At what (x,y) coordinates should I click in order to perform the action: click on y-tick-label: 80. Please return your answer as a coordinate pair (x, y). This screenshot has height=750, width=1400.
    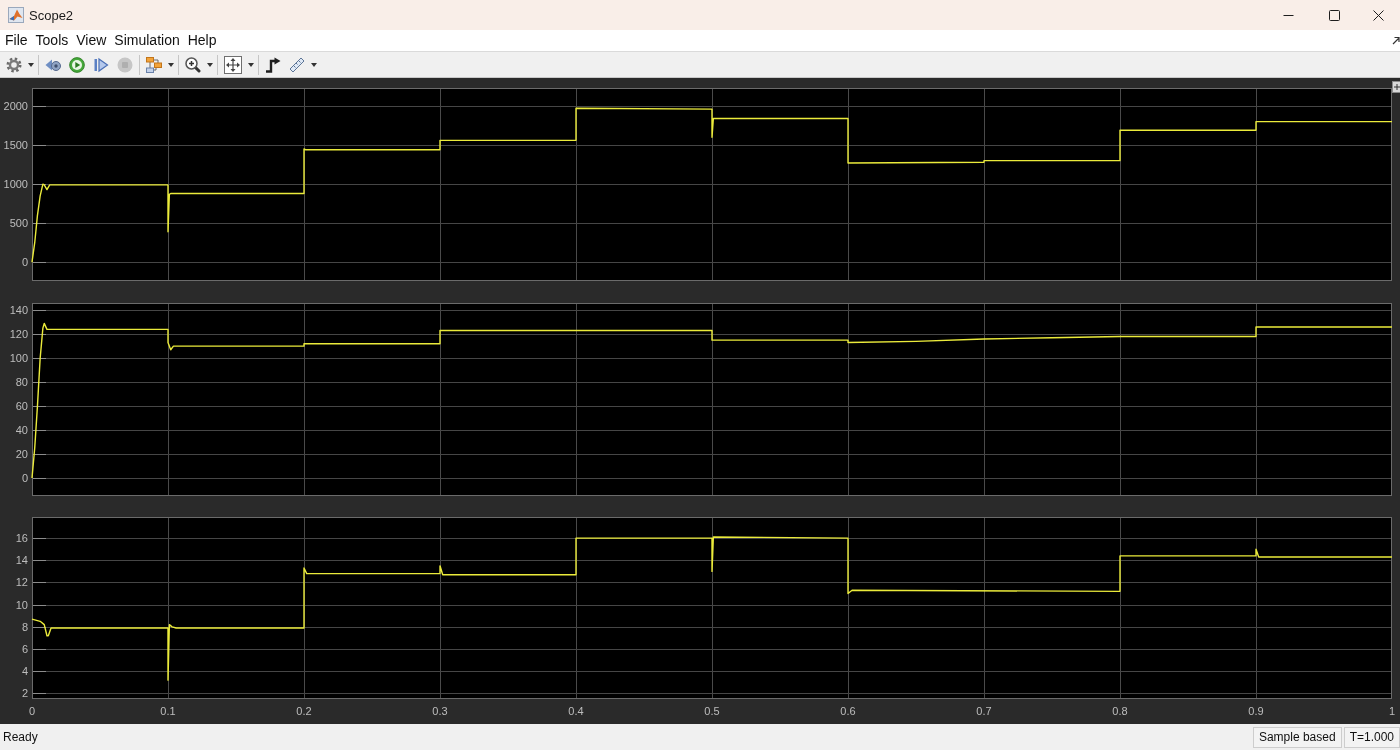
    Looking at the image, I should click on (21, 382).